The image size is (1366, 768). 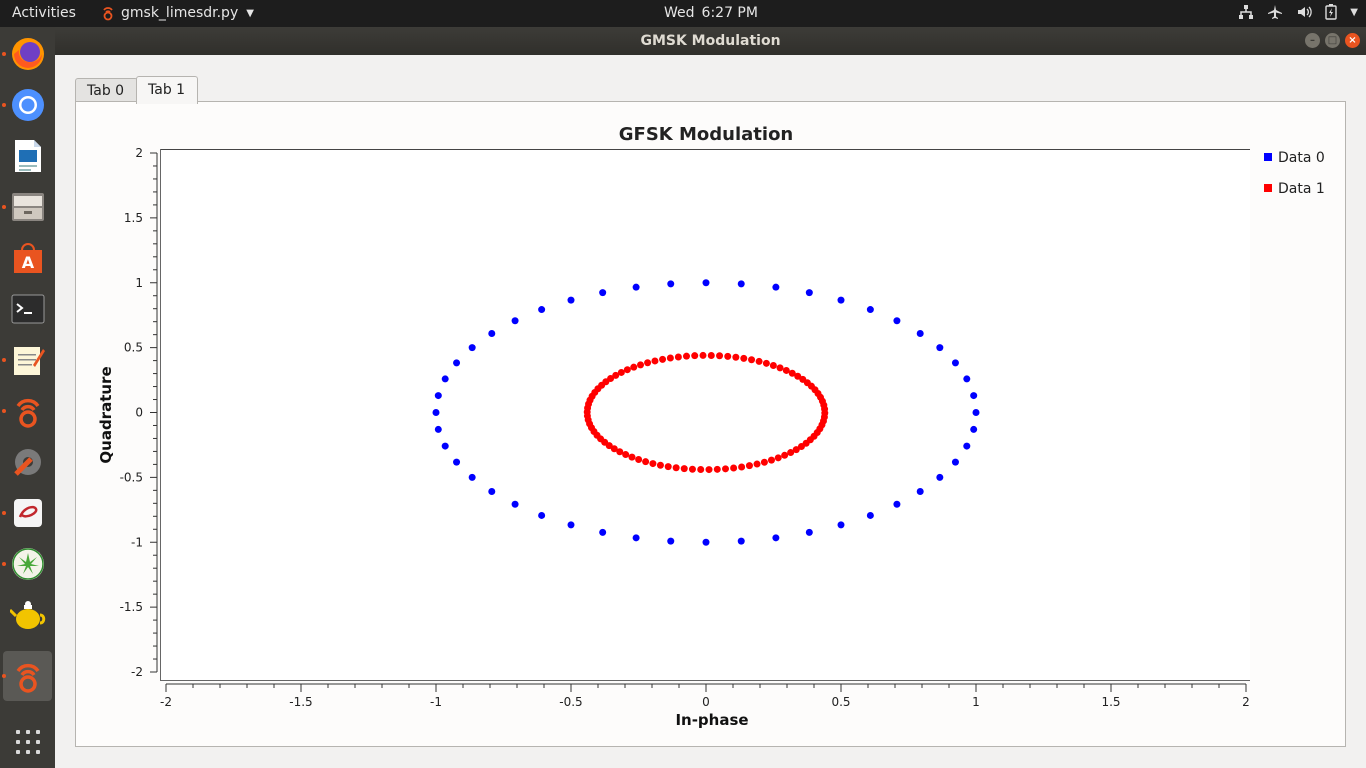 I want to click on tab-1: Tab 1, so click(x=167, y=90).